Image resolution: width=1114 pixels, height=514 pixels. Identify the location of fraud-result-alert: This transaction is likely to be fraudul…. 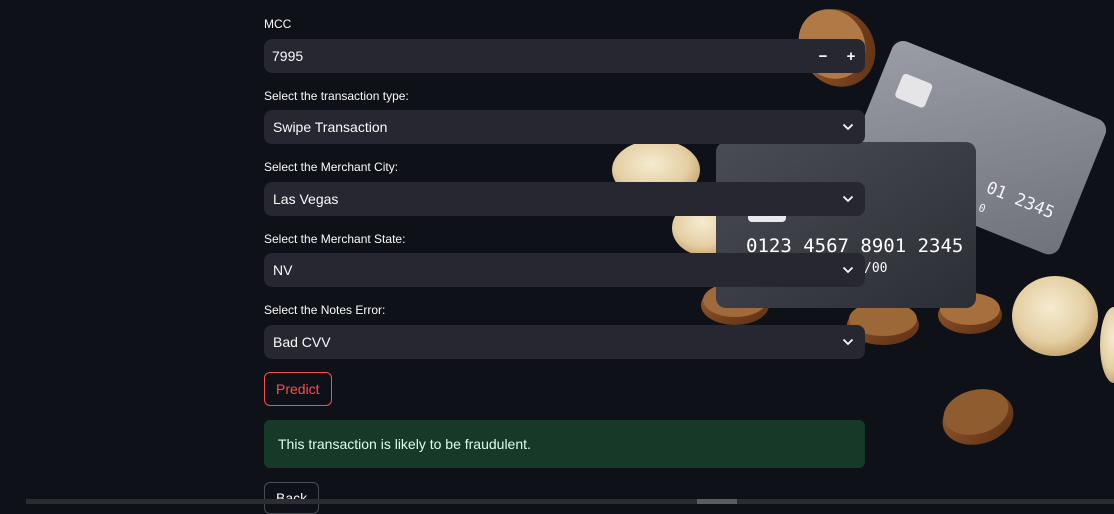
(564, 444).